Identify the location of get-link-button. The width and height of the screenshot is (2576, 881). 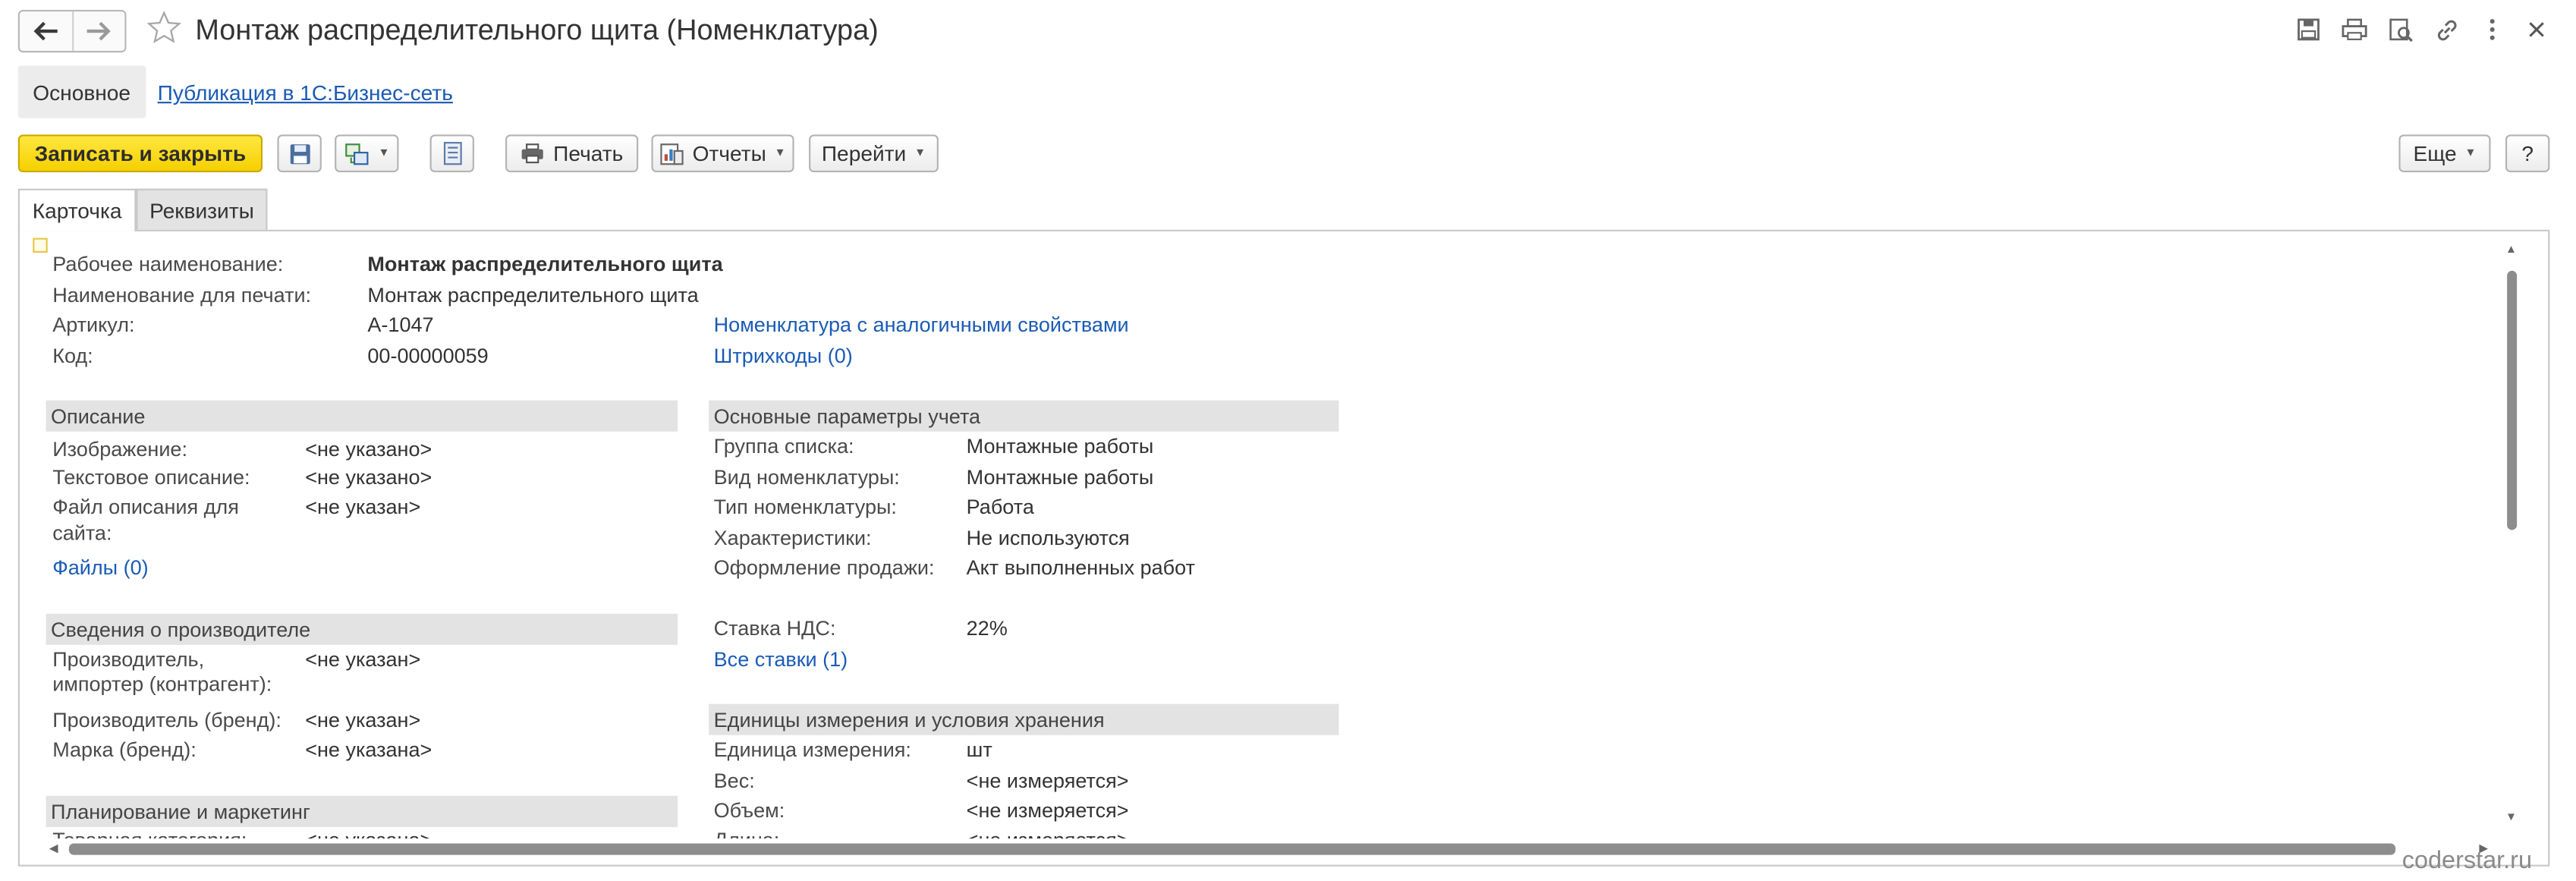
(2446, 30).